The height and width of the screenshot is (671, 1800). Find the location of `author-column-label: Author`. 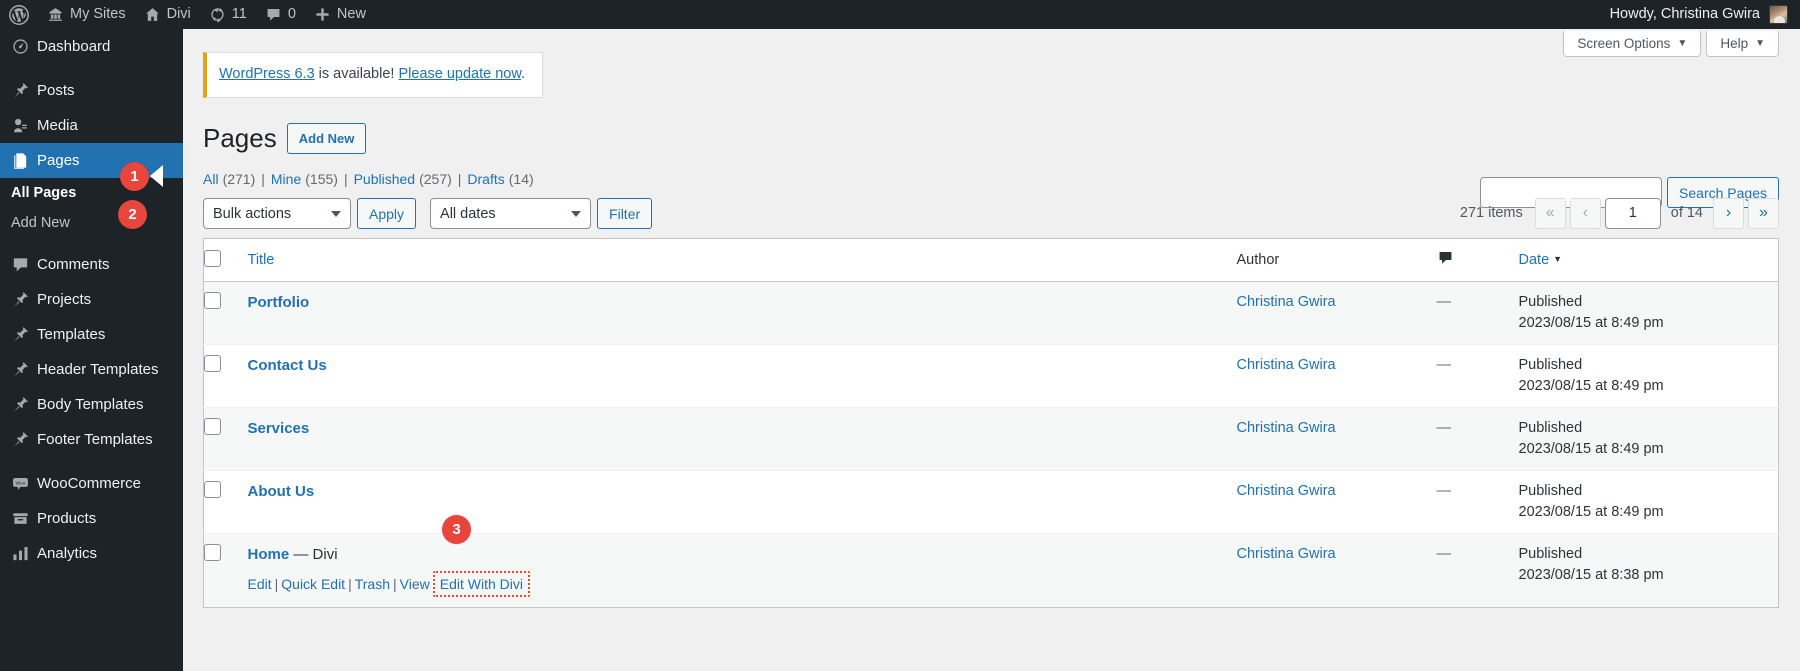

author-column-label: Author is located at coordinates (1258, 259).